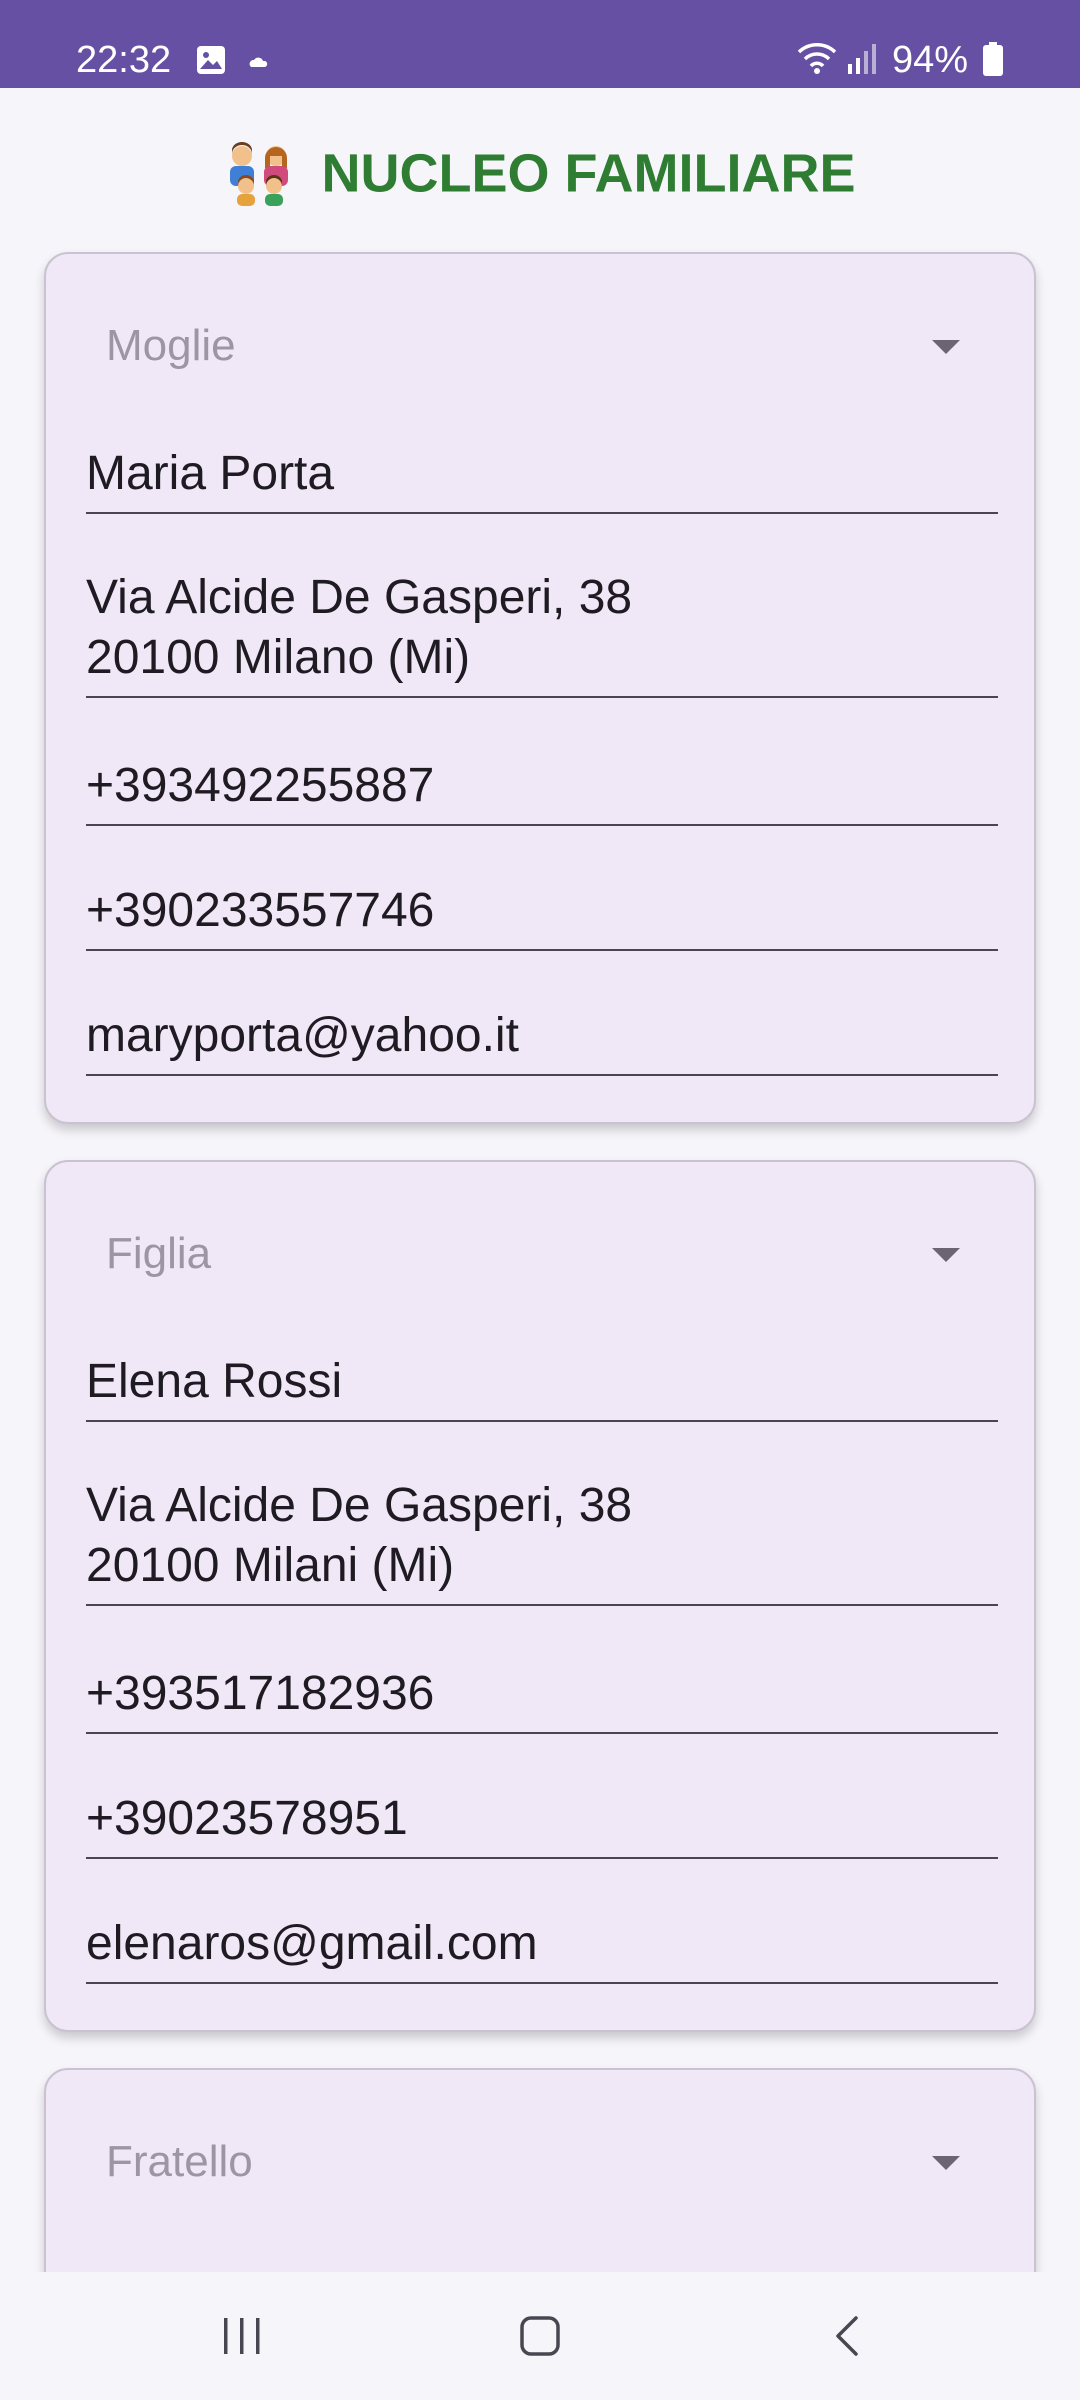 The width and height of the screenshot is (1080, 2400). Describe the element at coordinates (540, 44) in the screenshot. I see `status-bar: 22:32 94%` at that location.